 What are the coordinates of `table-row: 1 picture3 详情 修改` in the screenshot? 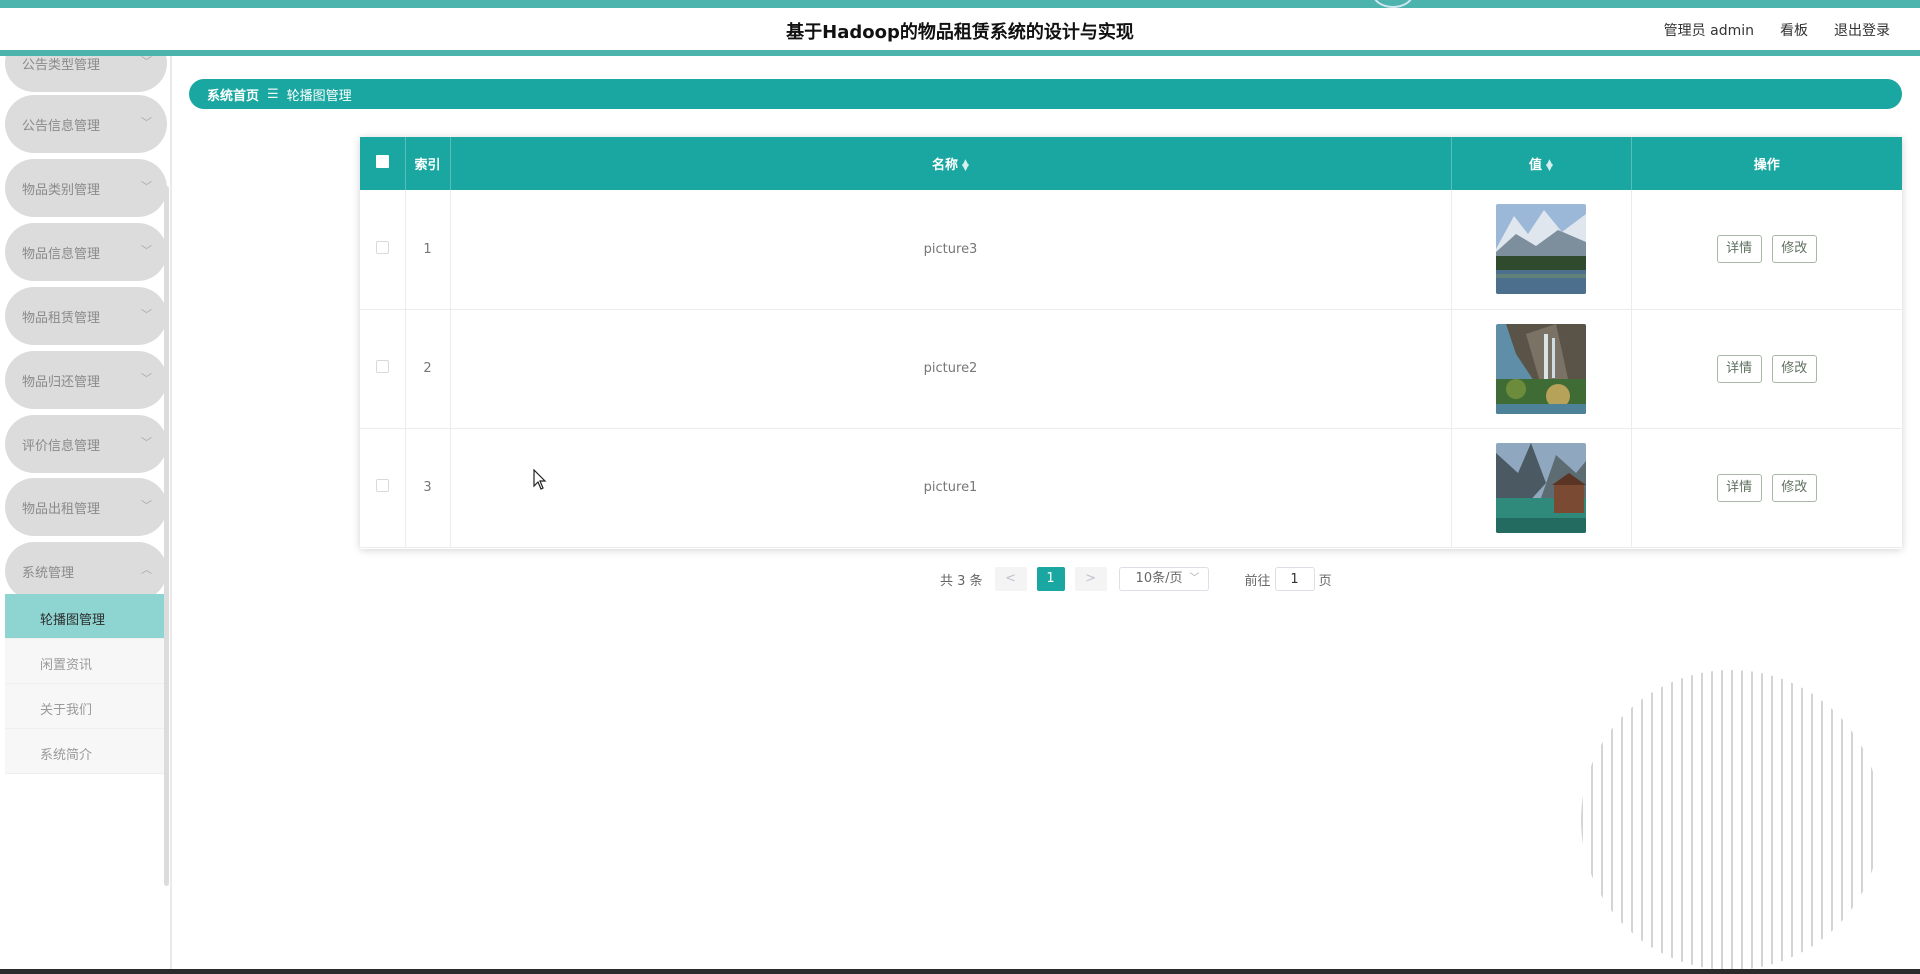 It's located at (1131, 249).